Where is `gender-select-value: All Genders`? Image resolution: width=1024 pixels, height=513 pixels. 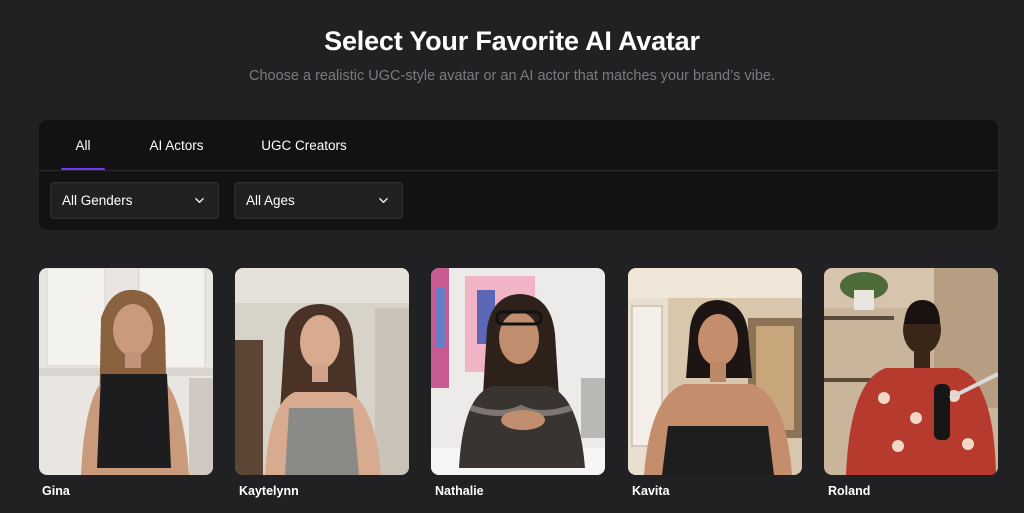
gender-select-value: All Genders is located at coordinates (97, 200).